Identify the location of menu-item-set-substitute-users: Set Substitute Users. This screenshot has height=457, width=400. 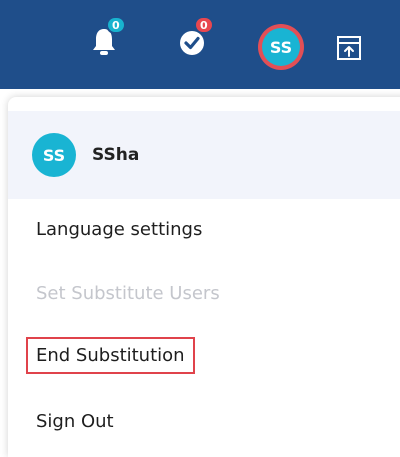
(128, 293).